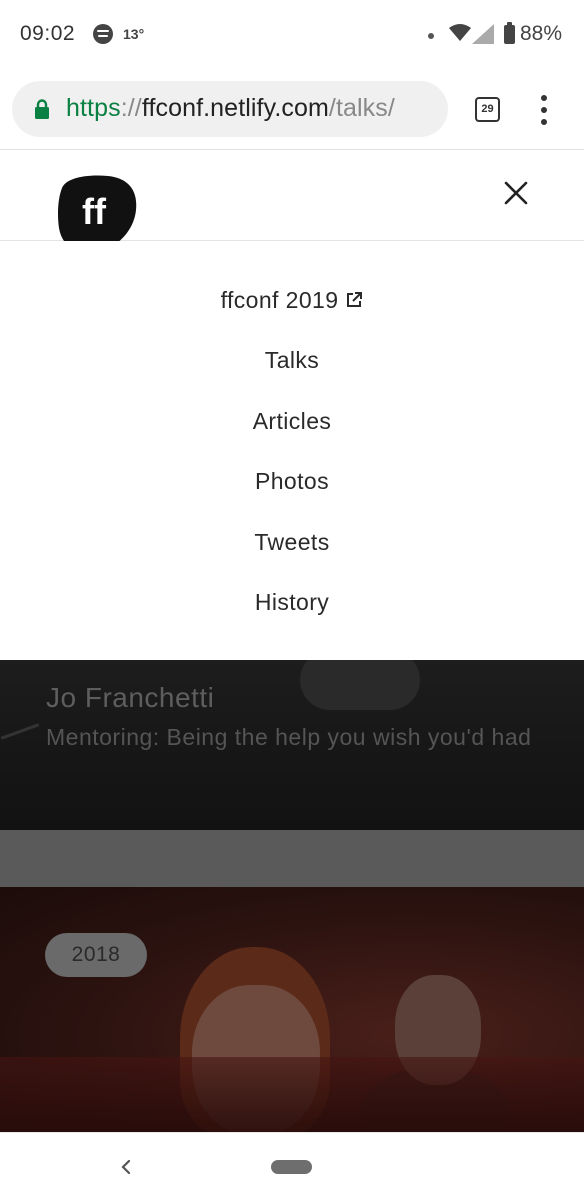 The width and height of the screenshot is (584, 1200). Describe the element at coordinates (292, 421) in the screenshot. I see `nav-item-articles: Articles` at that location.